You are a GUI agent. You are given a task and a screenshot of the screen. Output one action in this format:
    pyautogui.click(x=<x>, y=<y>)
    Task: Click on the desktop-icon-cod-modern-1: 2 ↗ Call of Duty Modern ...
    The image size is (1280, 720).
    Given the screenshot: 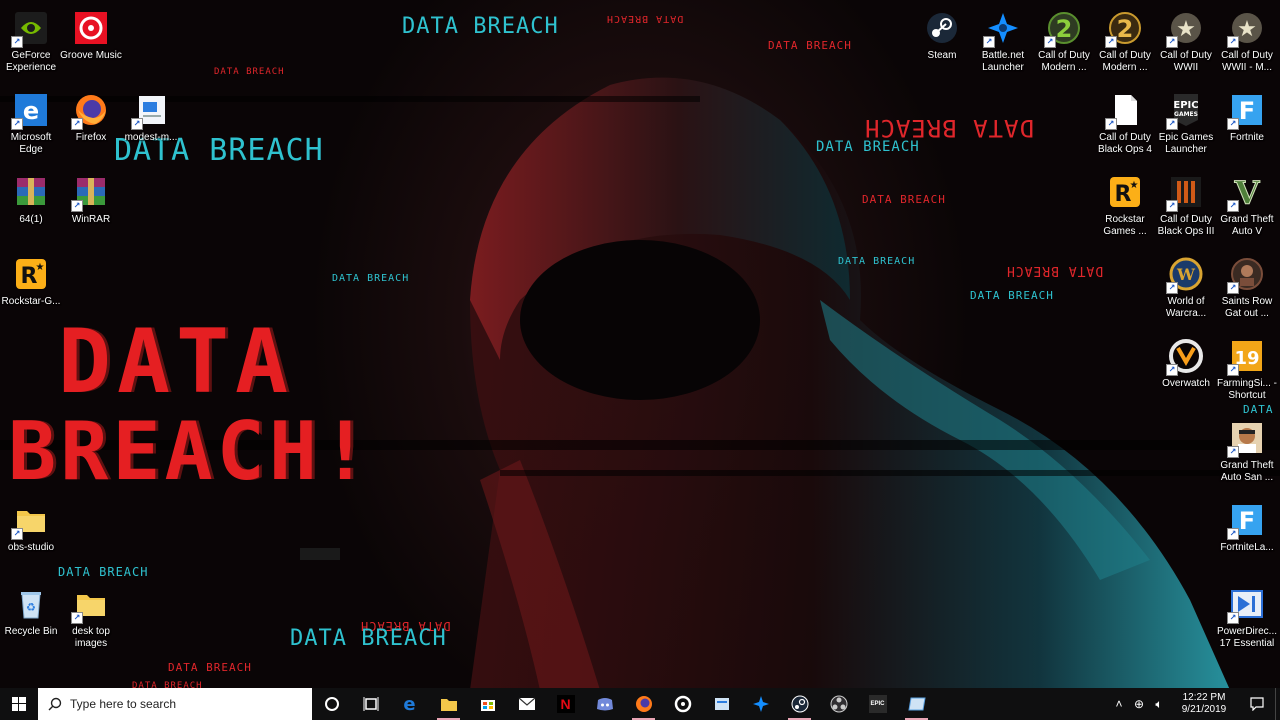 What is the action you would take?
    pyautogui.click(x=1064, y=41)
    